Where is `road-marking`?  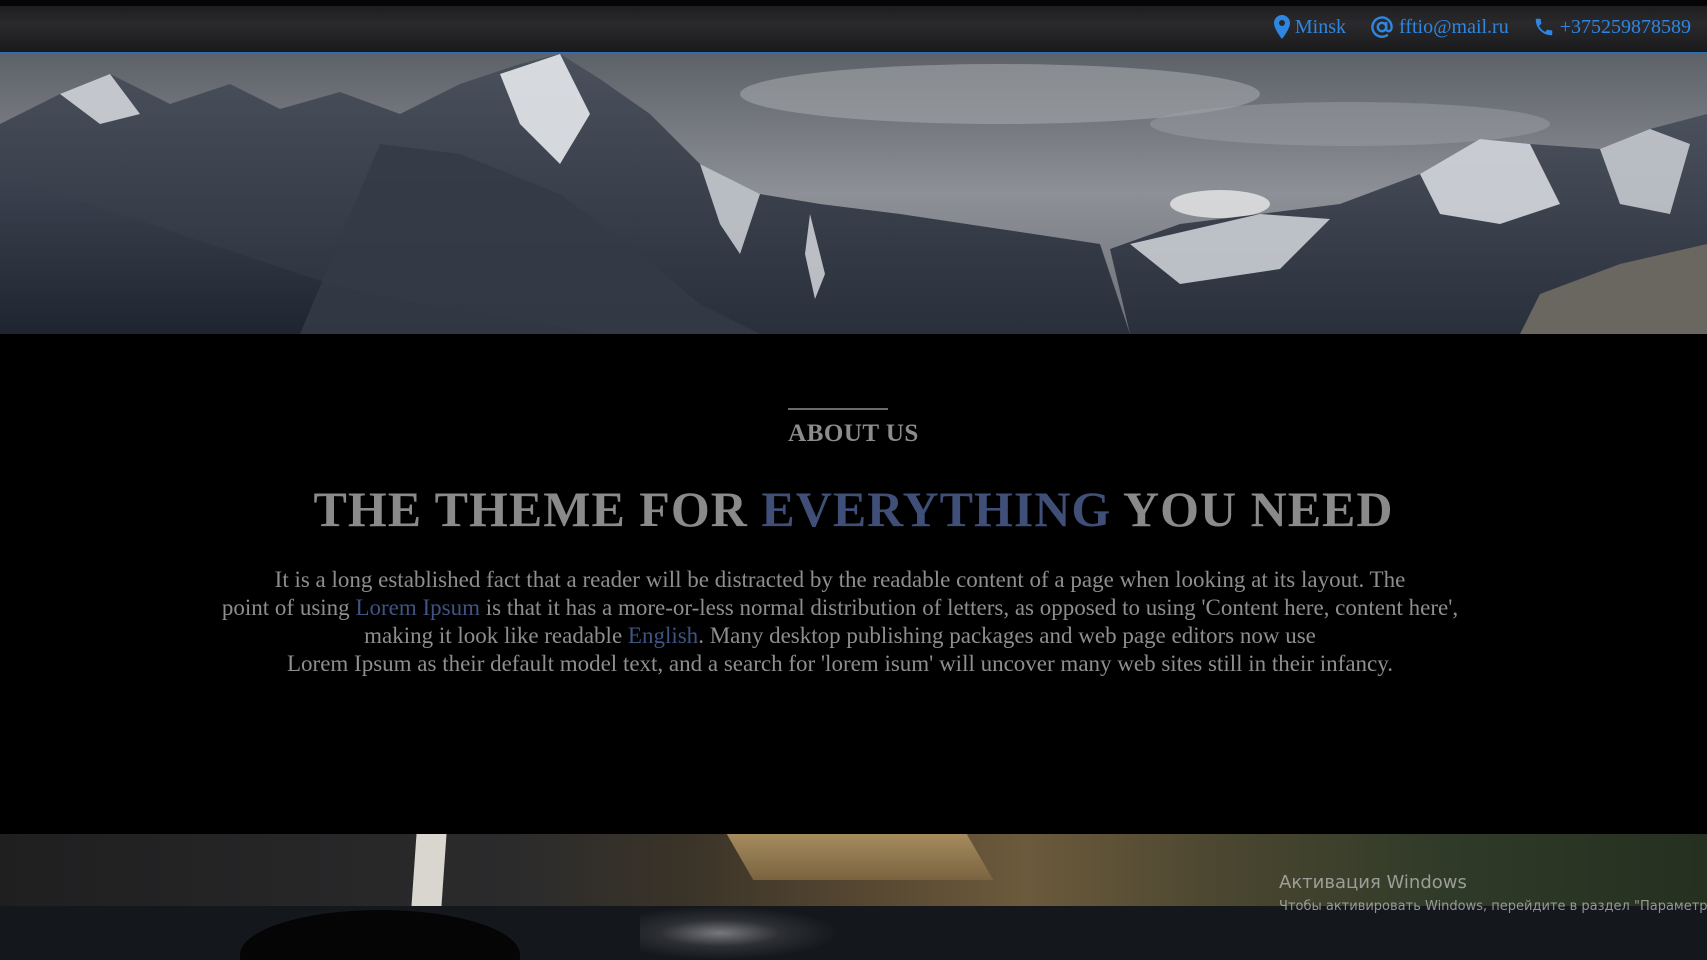 road-marking is located at coordinates (429, 870).